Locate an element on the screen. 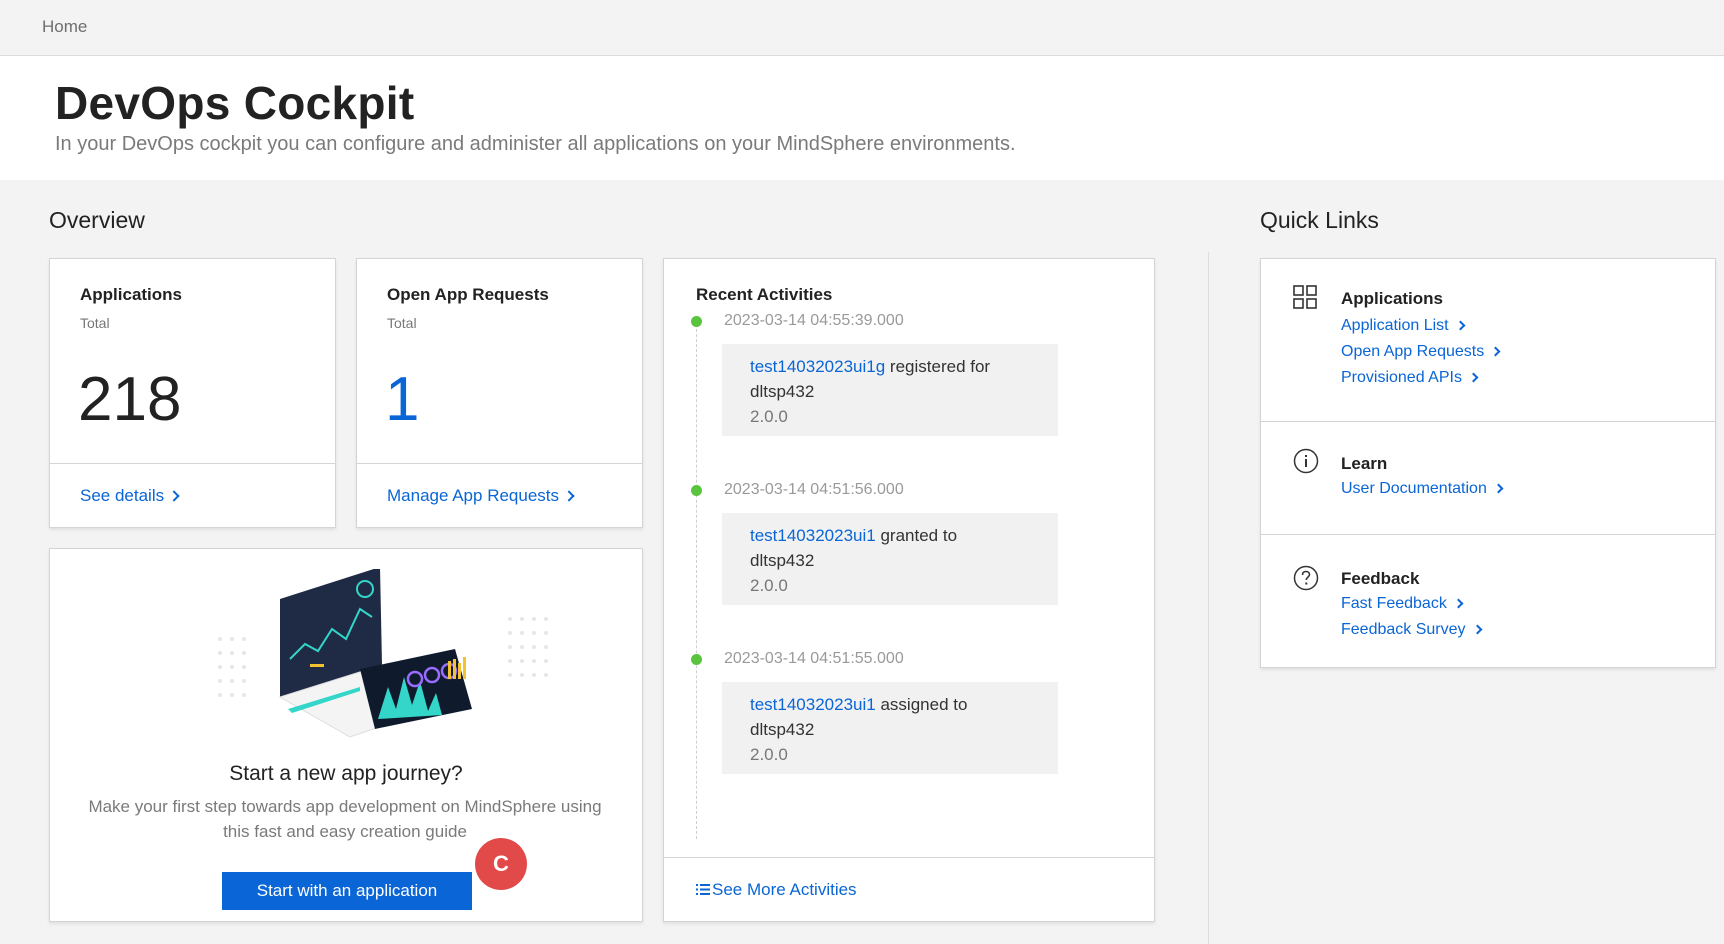 This screenshot has width=1724, height=944. quick-links-title: Quick Links is located at coordinates (1319, 220).